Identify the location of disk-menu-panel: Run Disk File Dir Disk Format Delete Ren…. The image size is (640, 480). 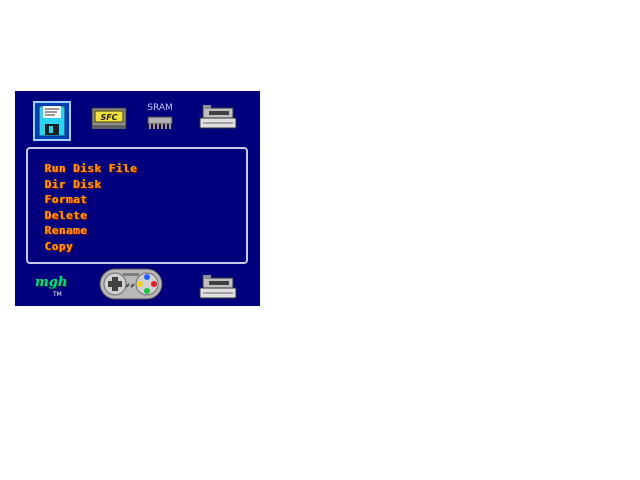
(137, 205).